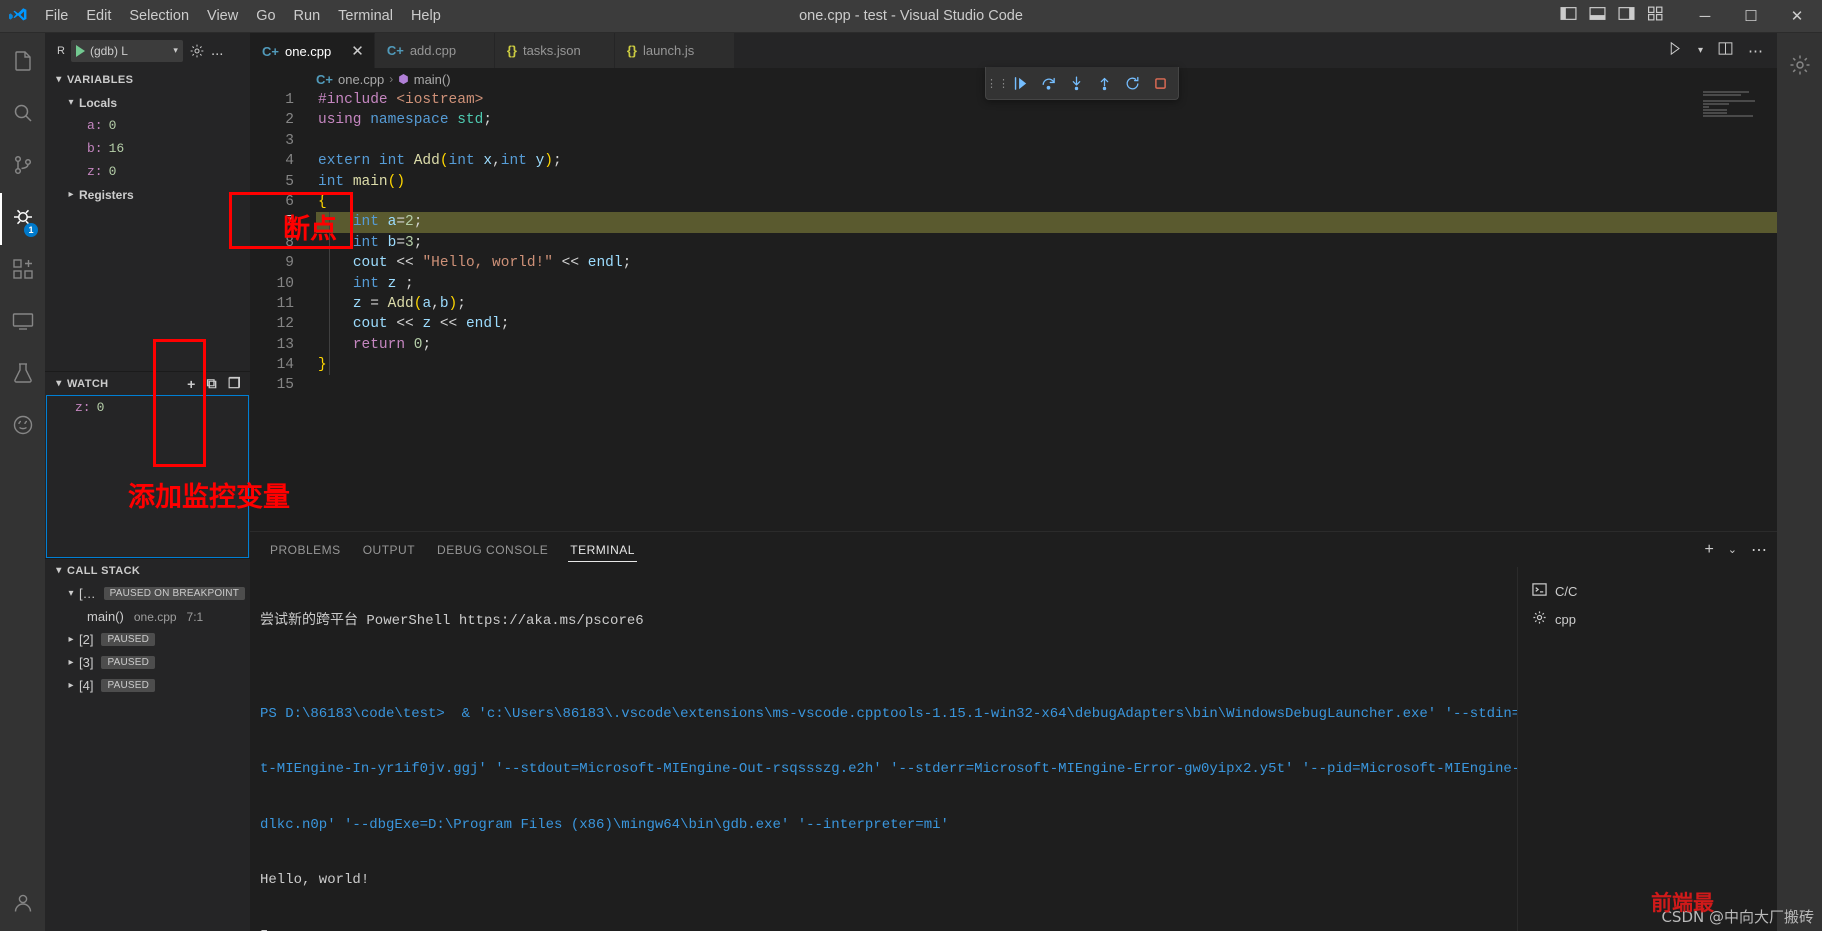 The image size is (1822, 931). What do you see at coordinates (265, 16) in the screenshot?
I see `menu-go: Go` at bounding box center [265, 16].